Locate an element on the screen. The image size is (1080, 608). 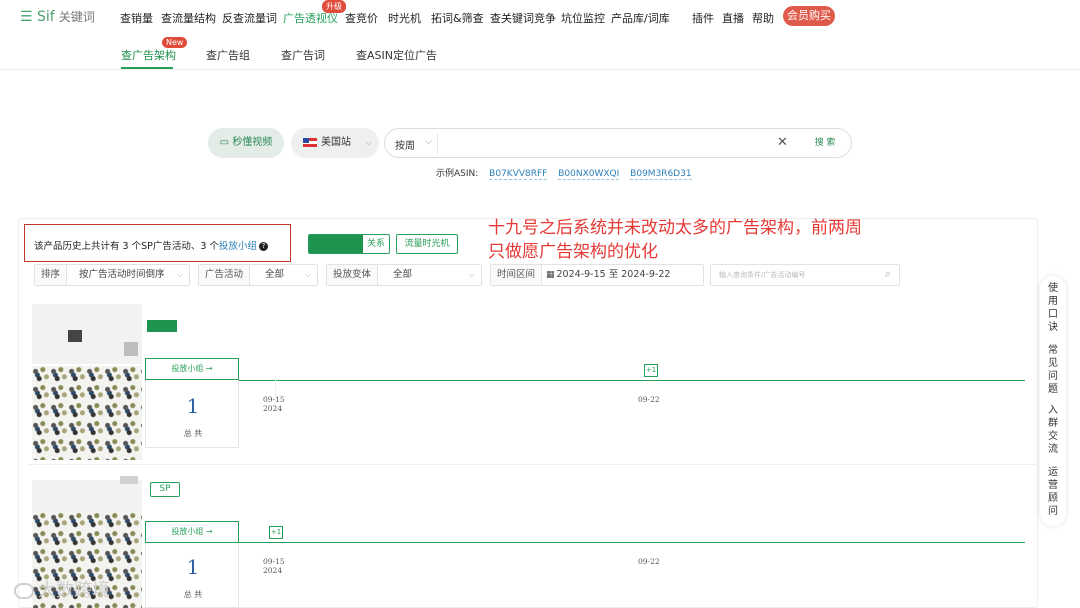
sp-badge: SP is located at coordinates (165, 489).